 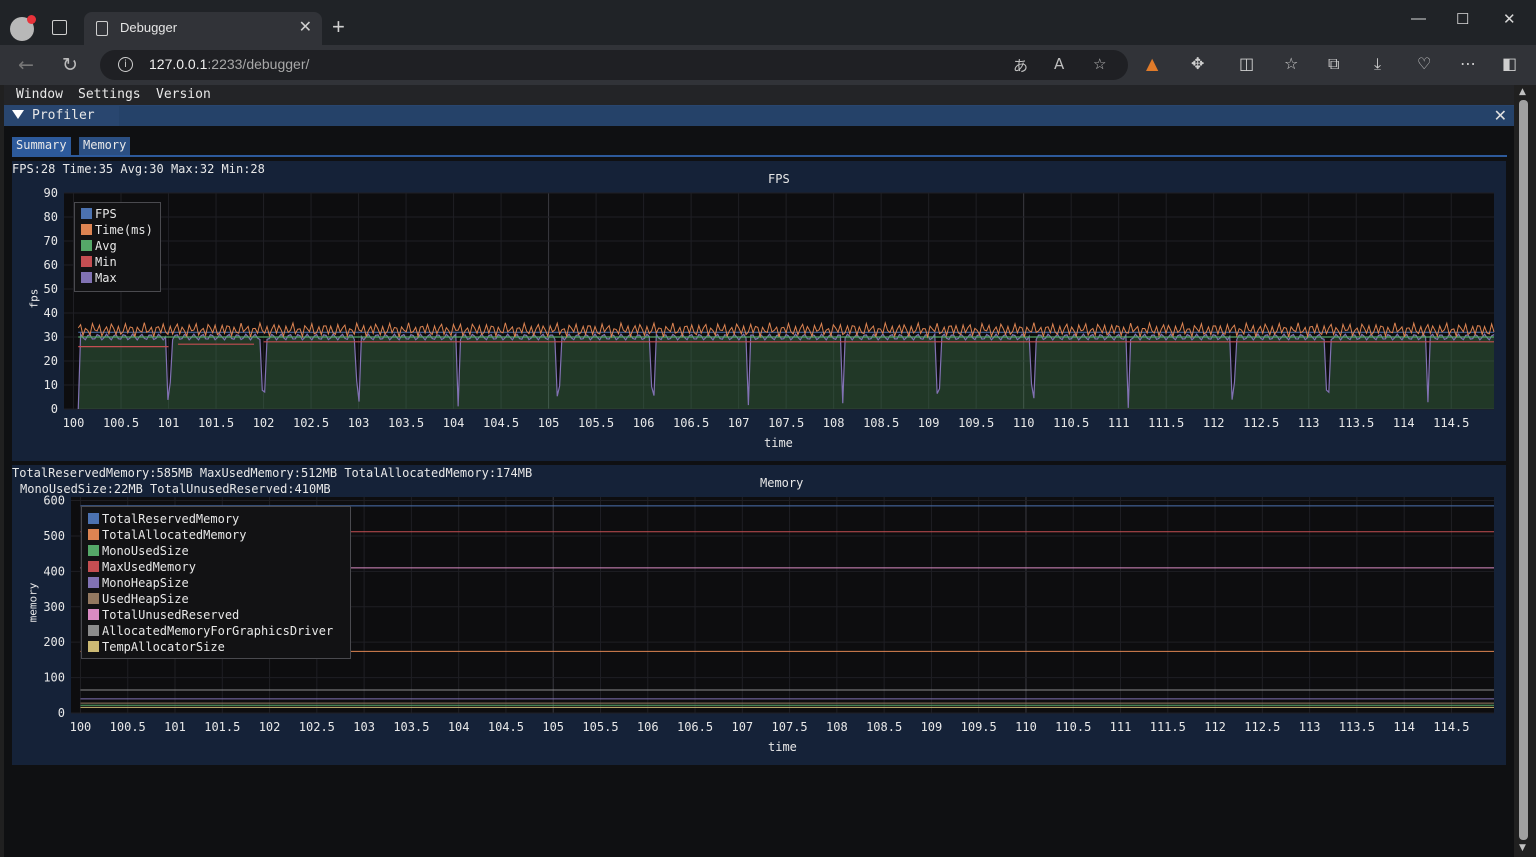 What do you see at coordinates (54, 501) in the screenshot?
I see `memory-y-tick-label: 600` at bounding box center [54, 501].